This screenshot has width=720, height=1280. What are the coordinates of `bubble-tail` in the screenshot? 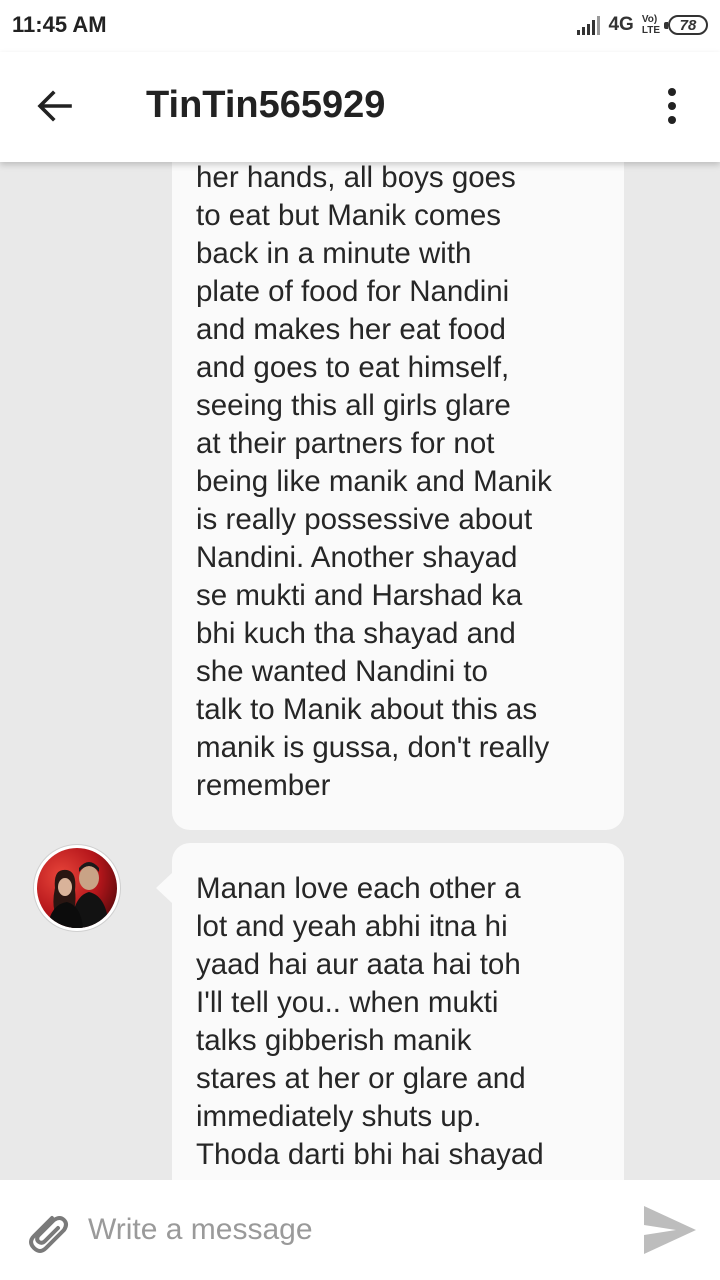 It's located at (164, 888).